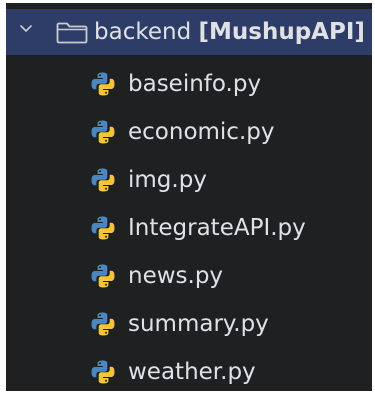 The width and height of the screenshot is (375, 397). I want to click on file-item-baseinfo: baseinfo.py, so click(189, 85).